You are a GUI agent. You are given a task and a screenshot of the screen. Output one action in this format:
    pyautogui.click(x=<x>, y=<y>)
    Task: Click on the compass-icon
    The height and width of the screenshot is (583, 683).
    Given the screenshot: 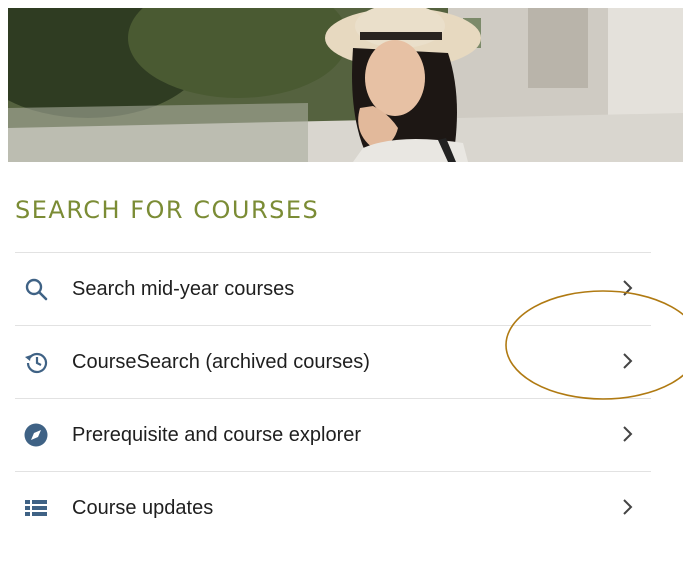 What is the action you would take?
    pyautogui.click(x=36, y=435)
    